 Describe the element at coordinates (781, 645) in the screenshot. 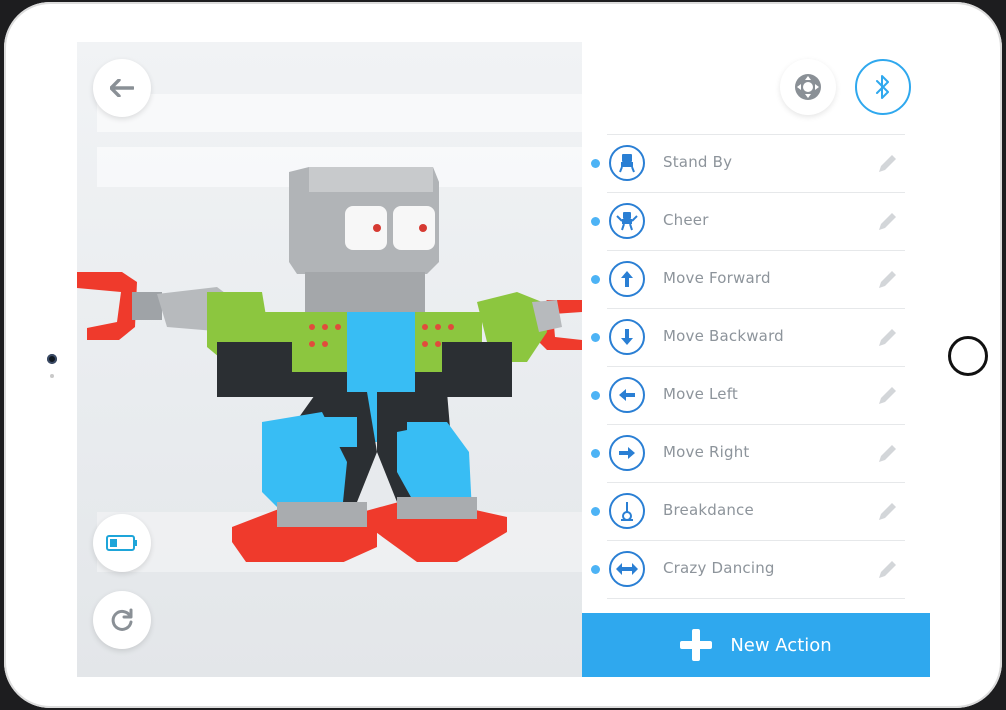

I see `new-action-label: New Action` at that location.